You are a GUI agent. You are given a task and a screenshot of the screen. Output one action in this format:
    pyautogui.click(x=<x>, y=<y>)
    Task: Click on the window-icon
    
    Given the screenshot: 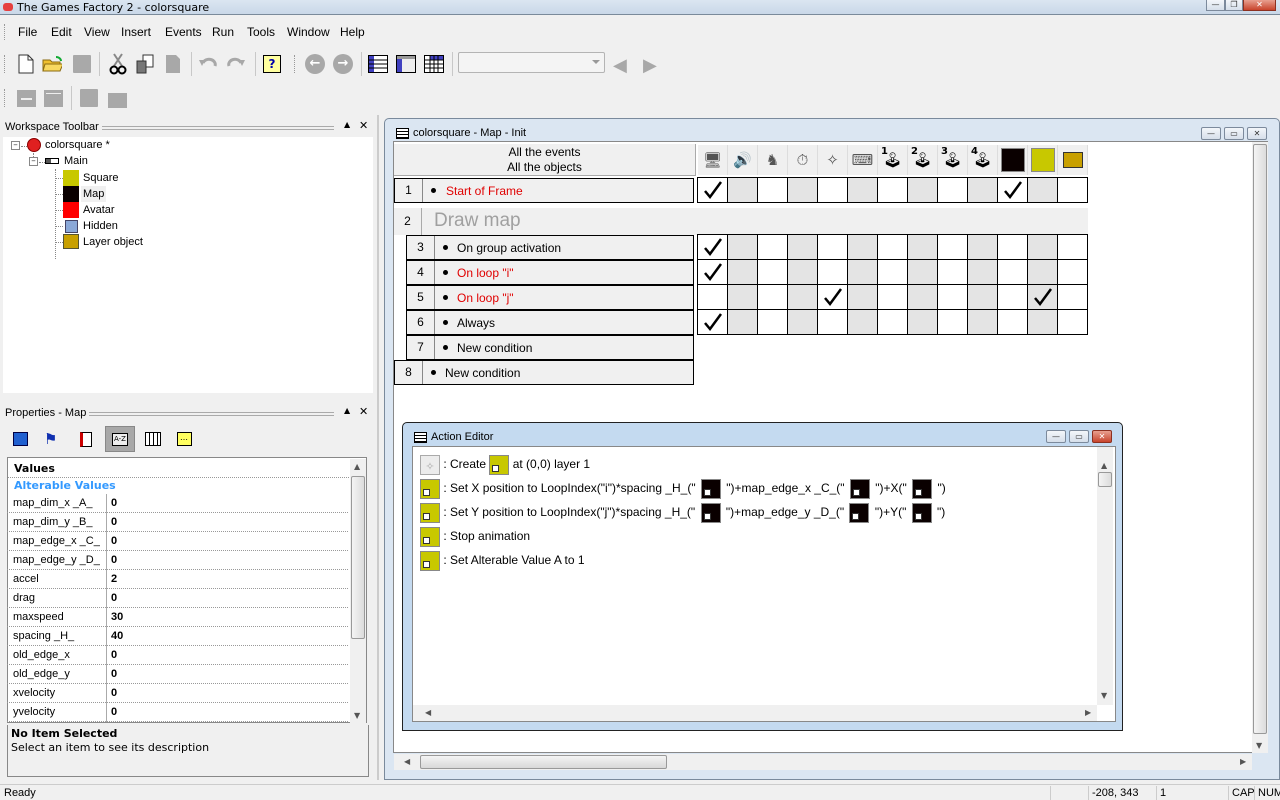 What is the action you would take?
    pyautogui.click(x=53, y=98)
    